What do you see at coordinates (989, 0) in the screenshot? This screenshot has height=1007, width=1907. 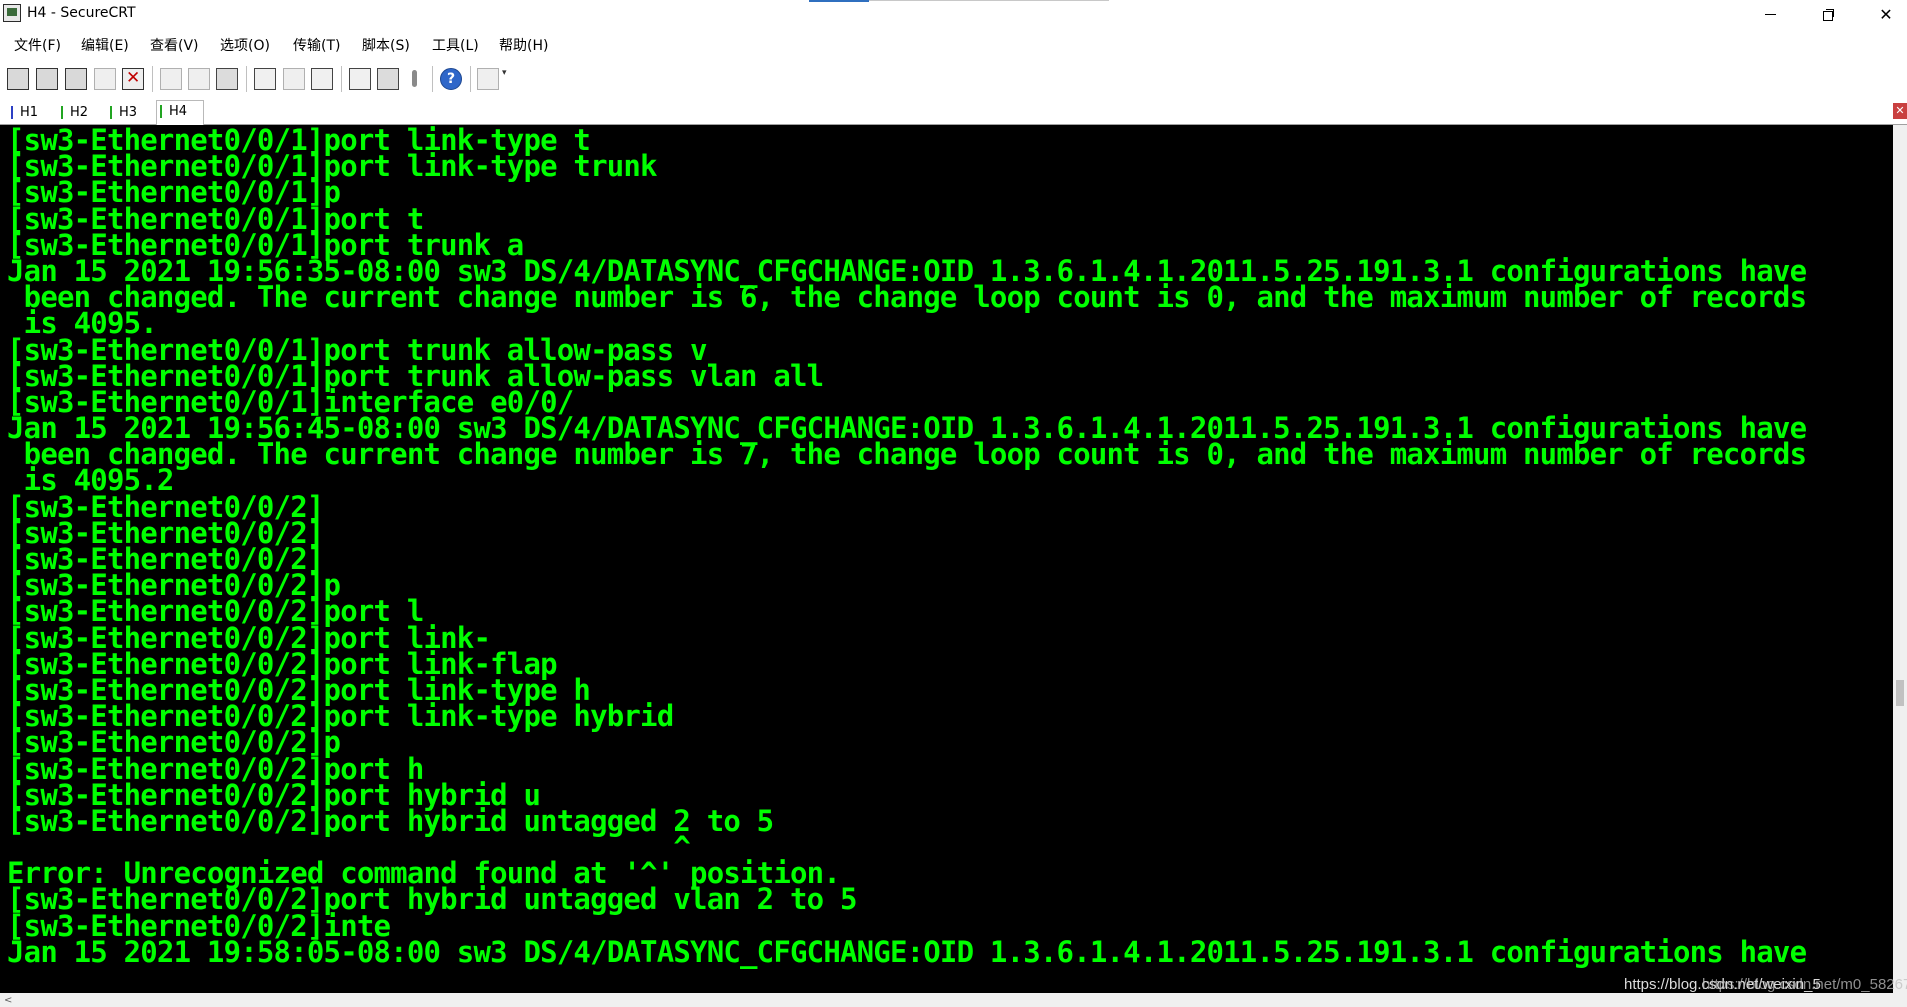 I see `title-divider-line` at bounding box center [989, 0].